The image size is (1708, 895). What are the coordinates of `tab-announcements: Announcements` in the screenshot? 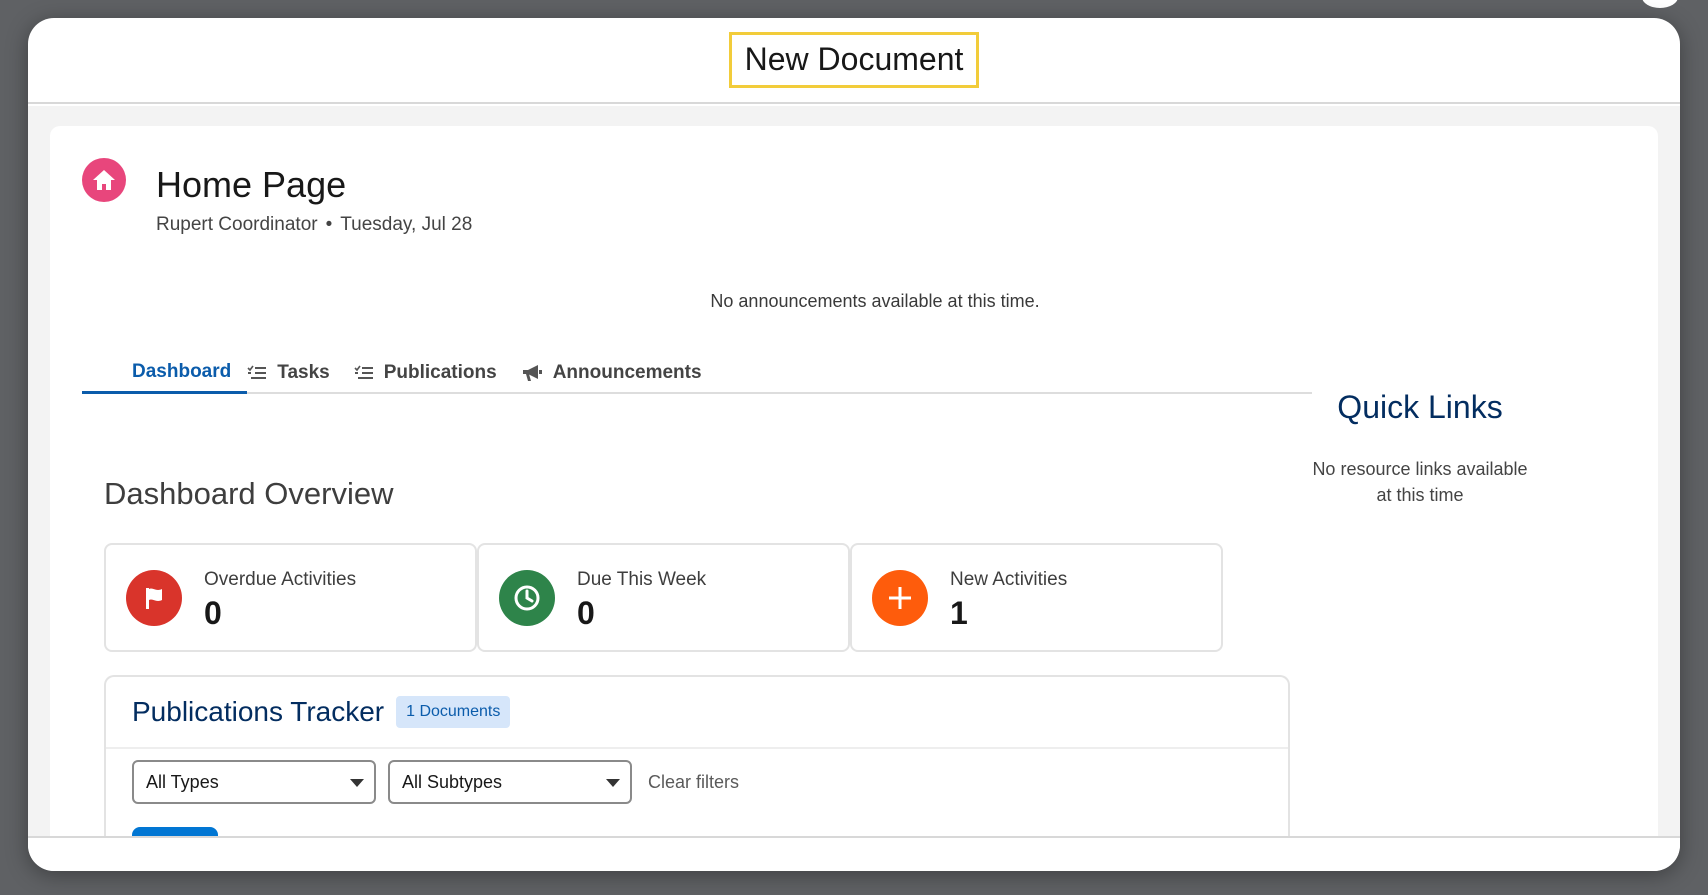 It's located at (623, 373).